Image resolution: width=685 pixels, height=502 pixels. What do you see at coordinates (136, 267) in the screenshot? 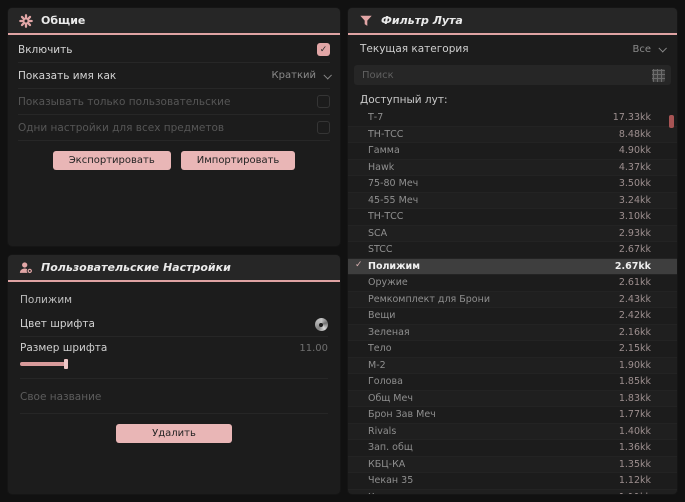
I see `custom-settings-title: Пользовательские Настройки` at bounding box center [136, 267].